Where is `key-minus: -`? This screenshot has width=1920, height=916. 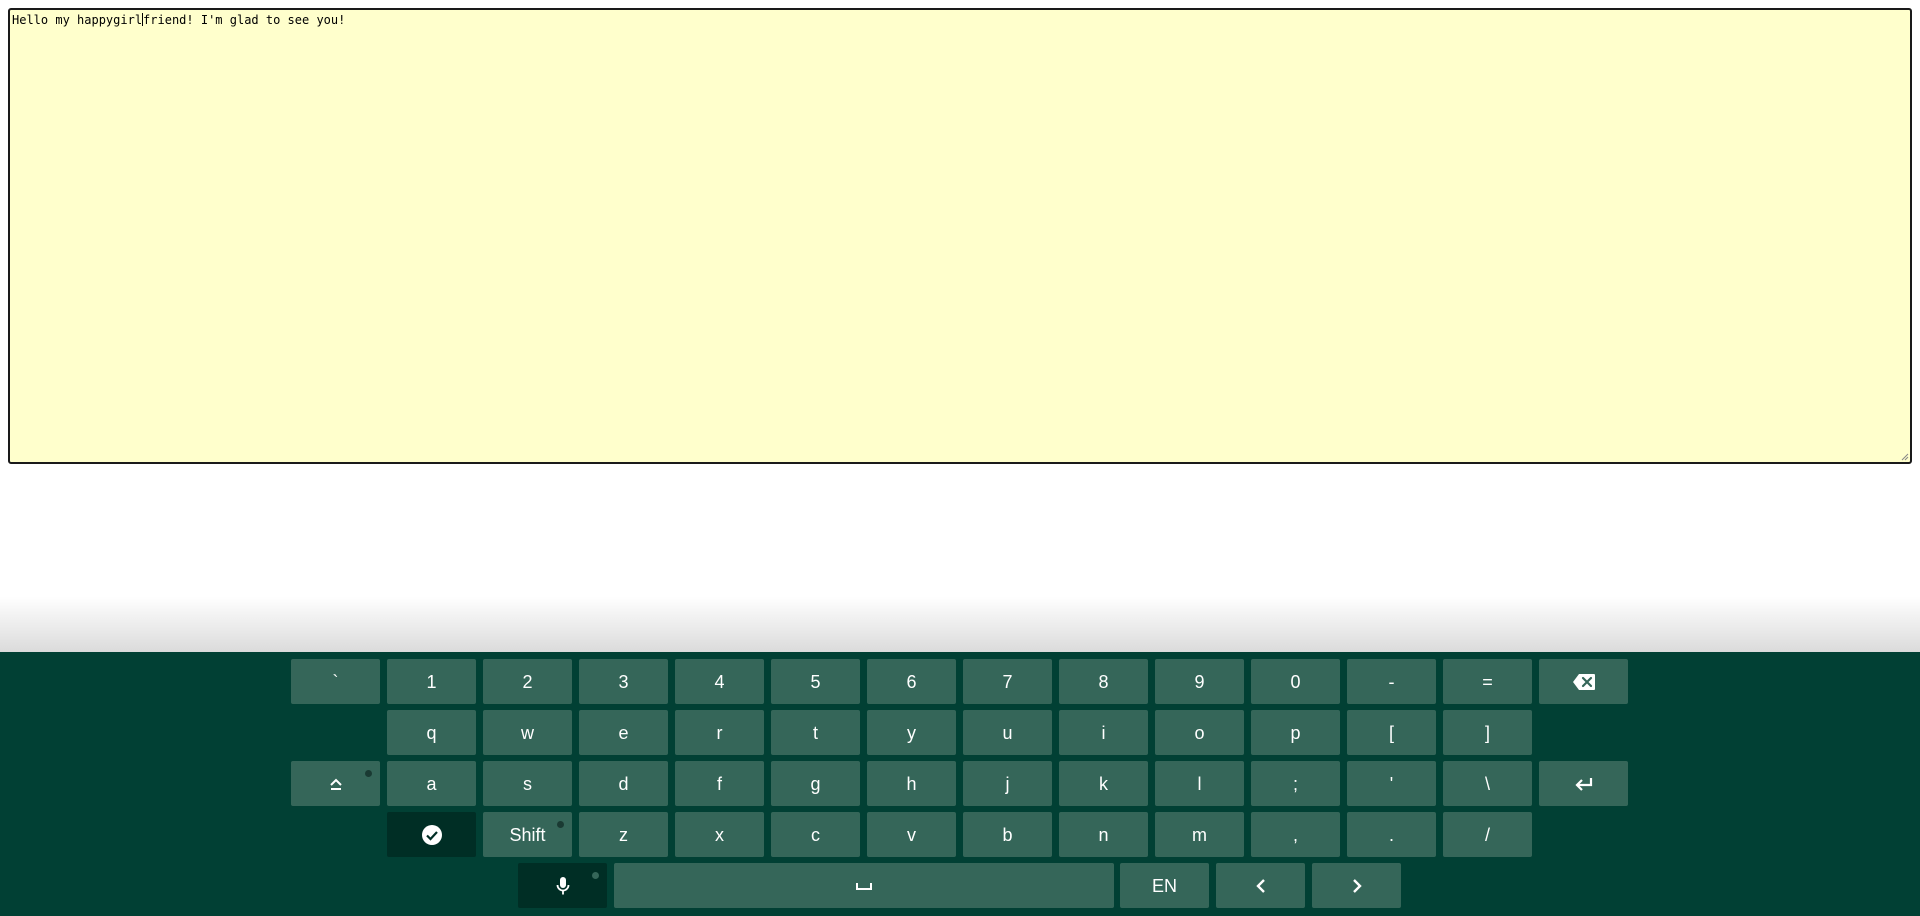 key-minus: - is located at coordinates (1391, 681).